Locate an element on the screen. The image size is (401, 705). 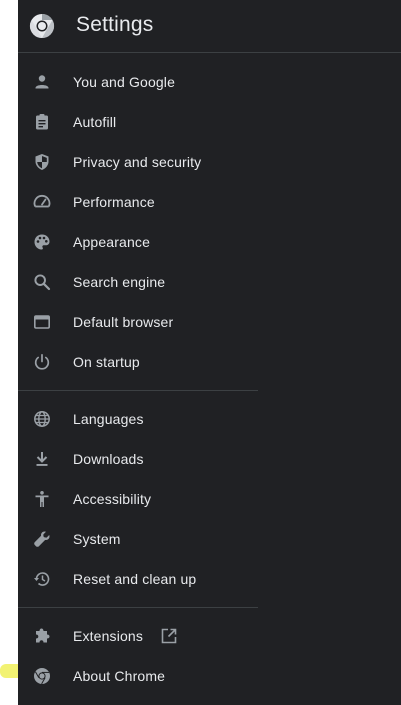
sidebar-item-label: Search engine is located at coordinates (119, 282).